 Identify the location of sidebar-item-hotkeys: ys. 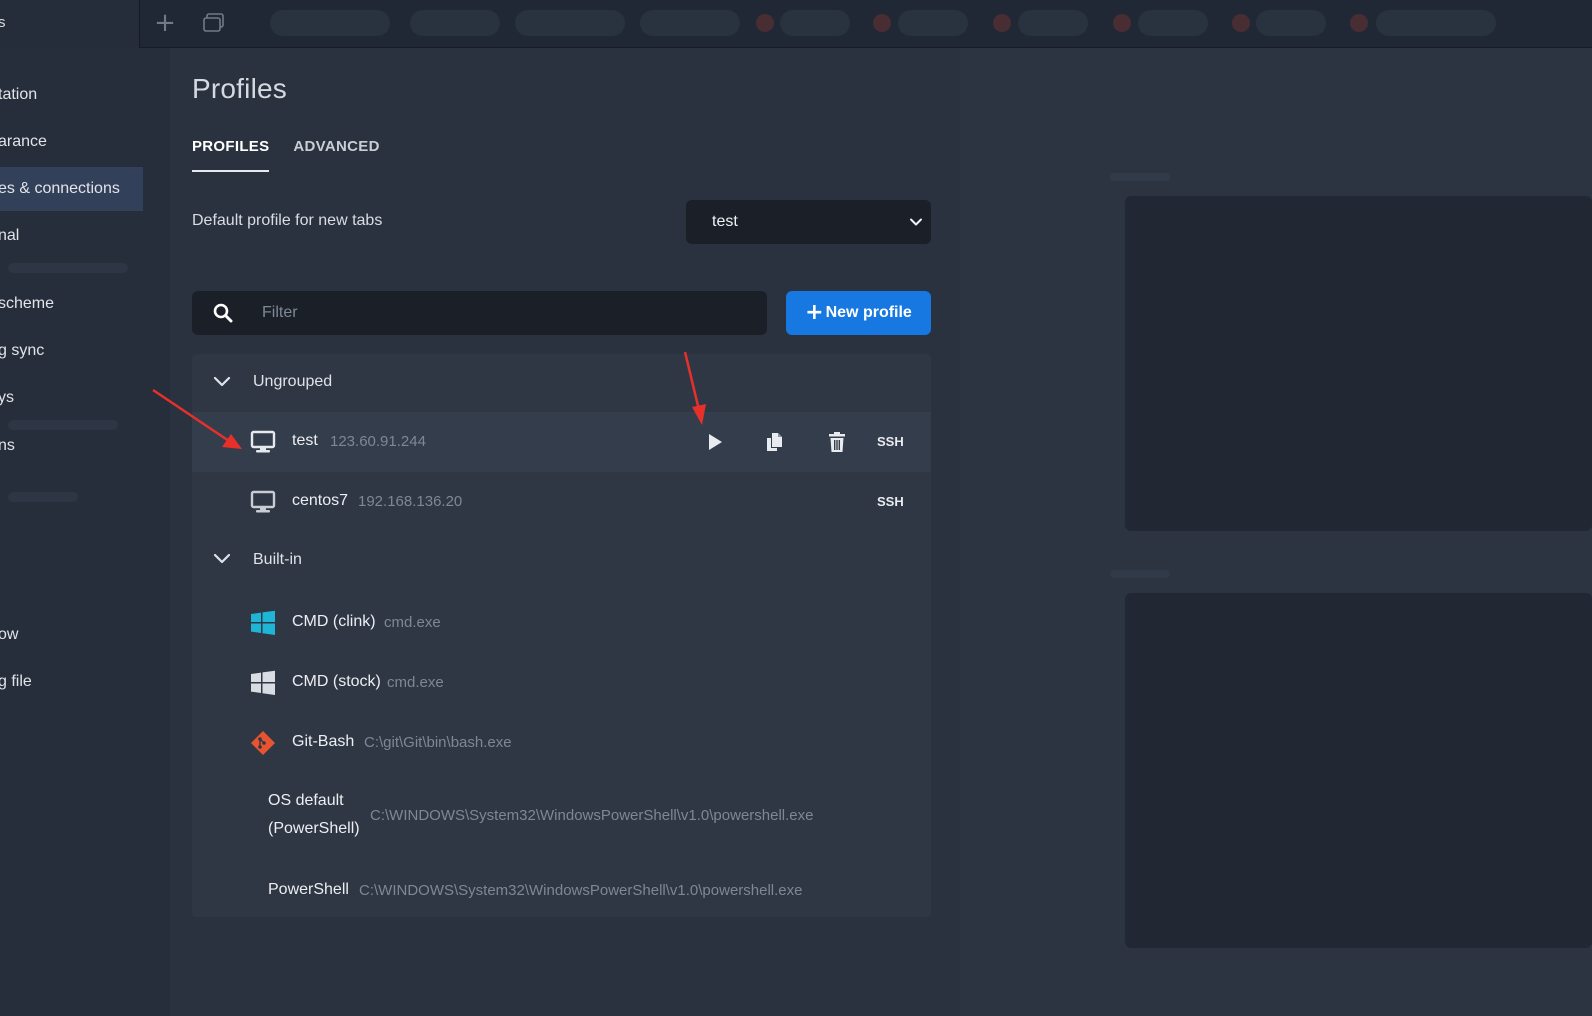
(8, 398).